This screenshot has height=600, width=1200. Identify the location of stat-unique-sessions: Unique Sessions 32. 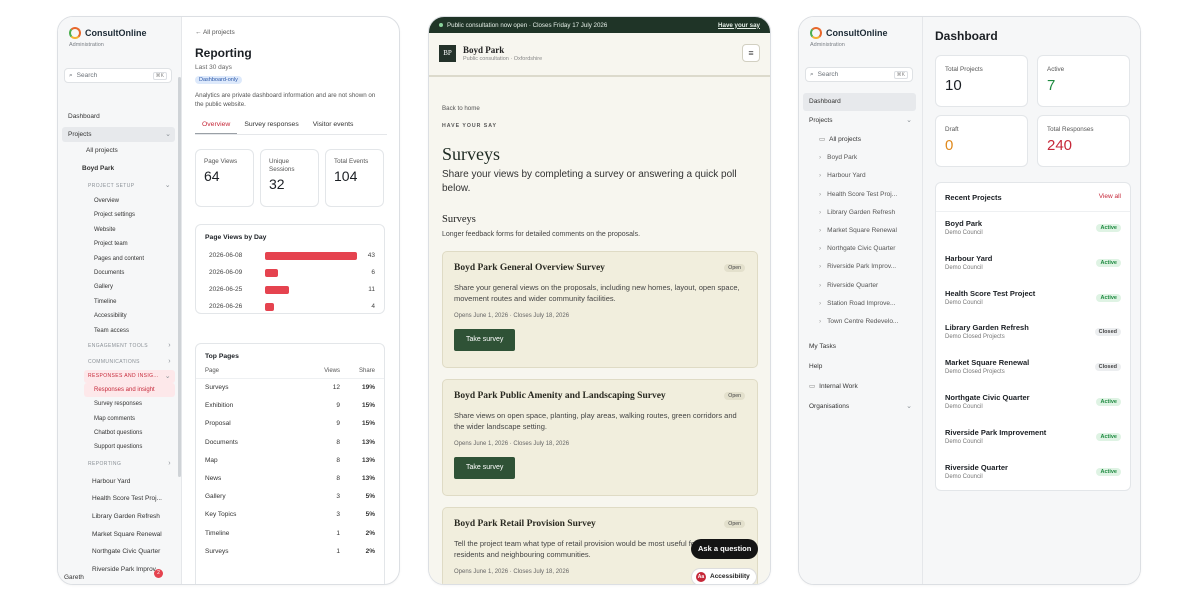
(289, 178).